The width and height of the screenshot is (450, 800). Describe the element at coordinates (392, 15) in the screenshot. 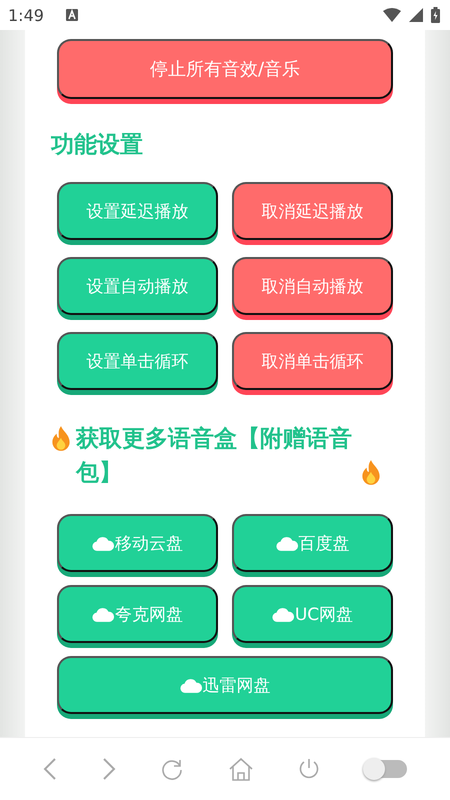

I see `wifi-icon` at that location.